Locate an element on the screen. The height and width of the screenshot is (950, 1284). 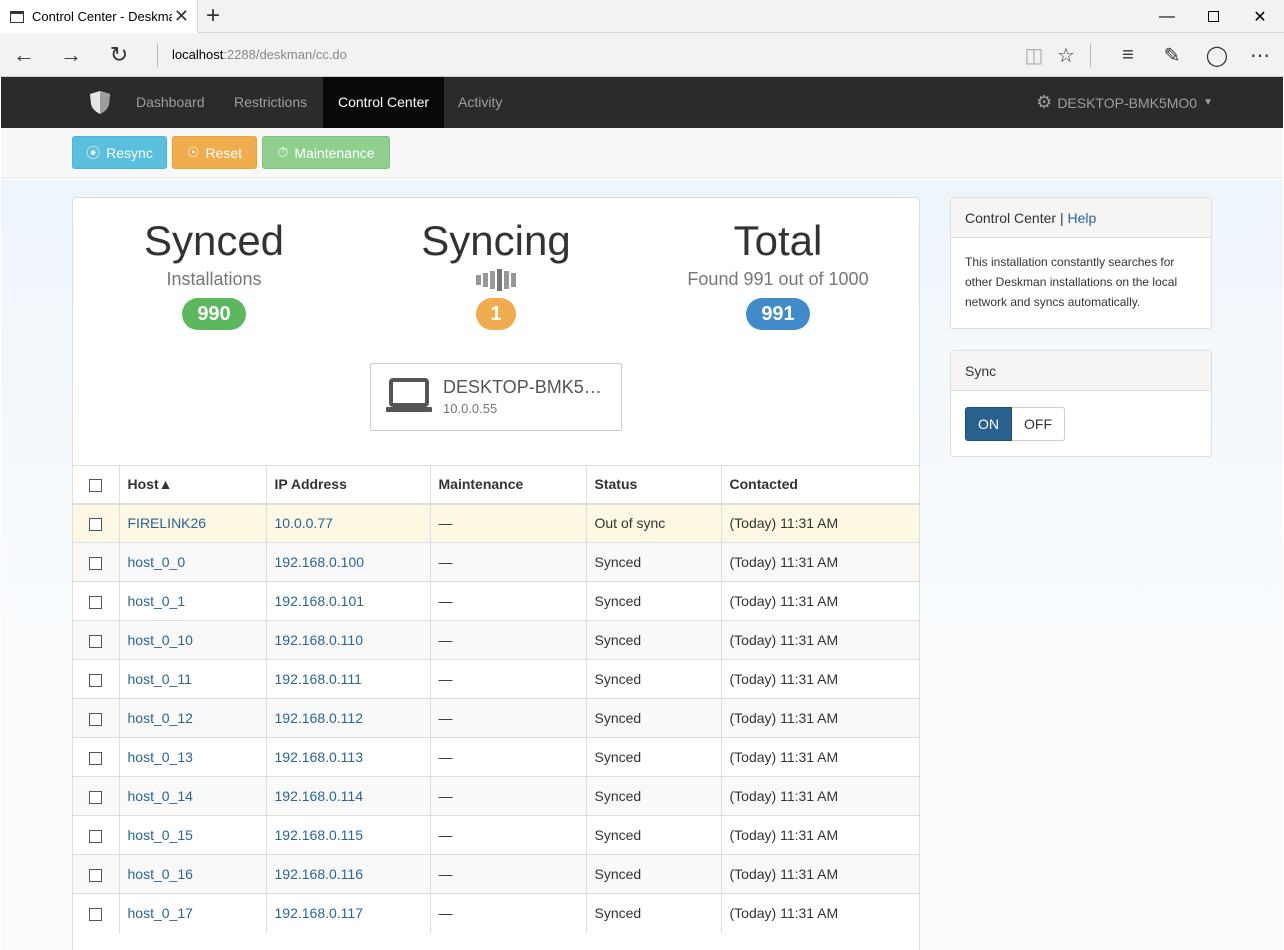
ip-link: 192.168.0.115 is located at coordinates (319, 835).